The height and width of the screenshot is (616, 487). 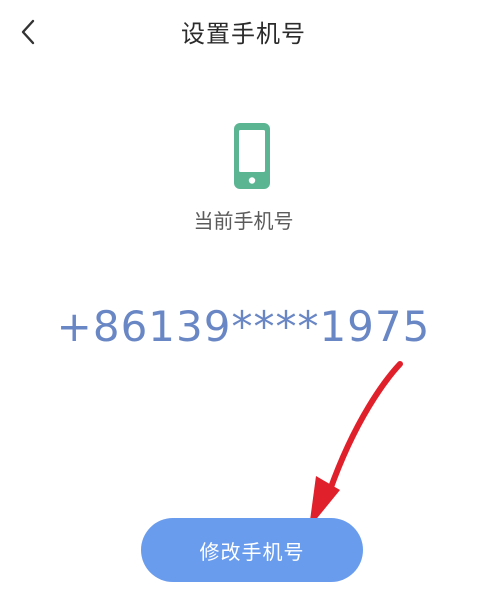 I want to click on change-phone-button: 修改手机号, so click(x=252, y=550).